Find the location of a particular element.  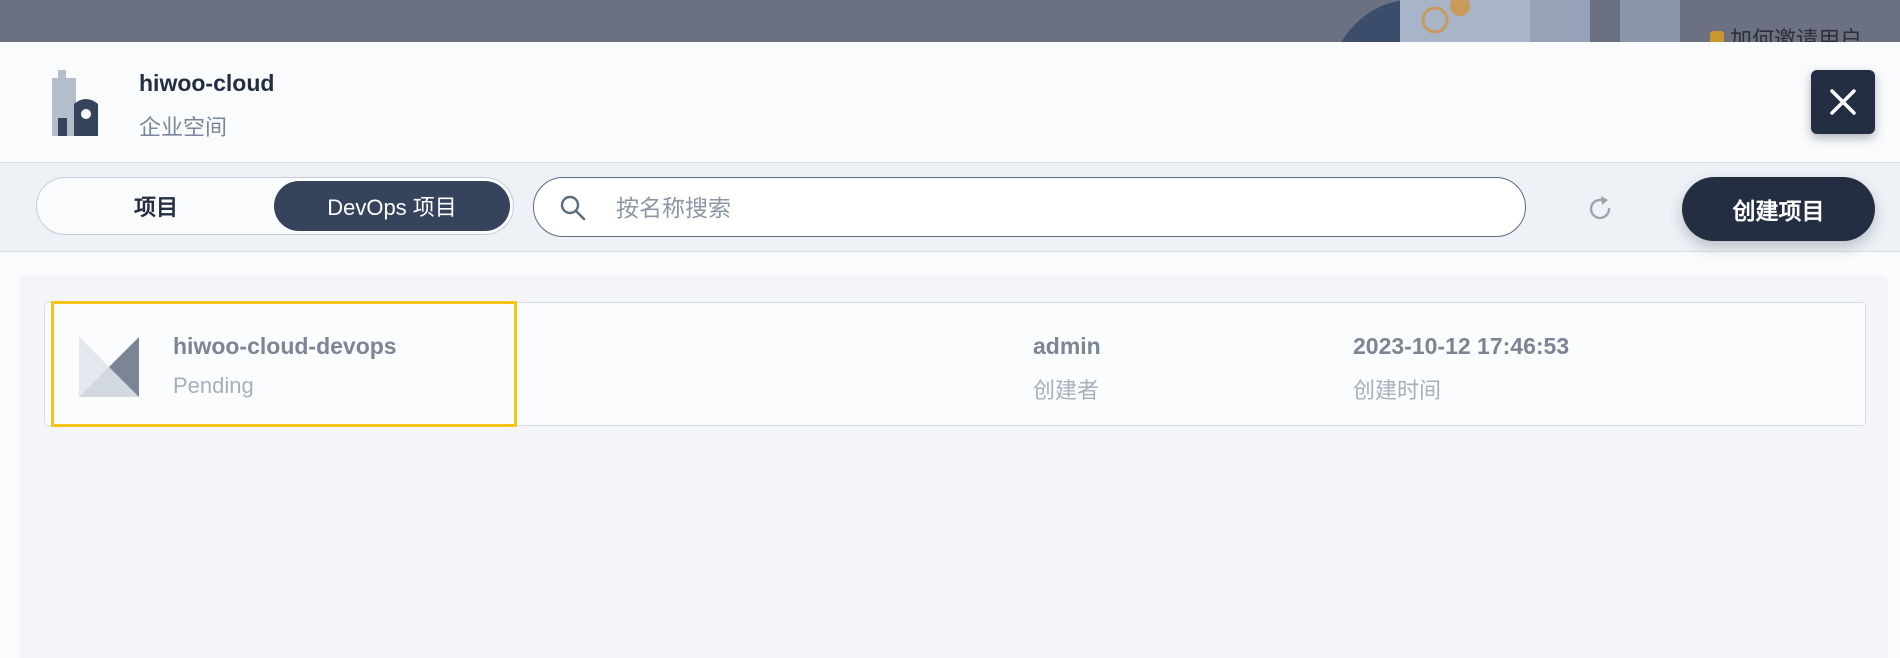

toolbar: 项目 DevOps 项目 创建项目 is located at coordinates (950, 207).